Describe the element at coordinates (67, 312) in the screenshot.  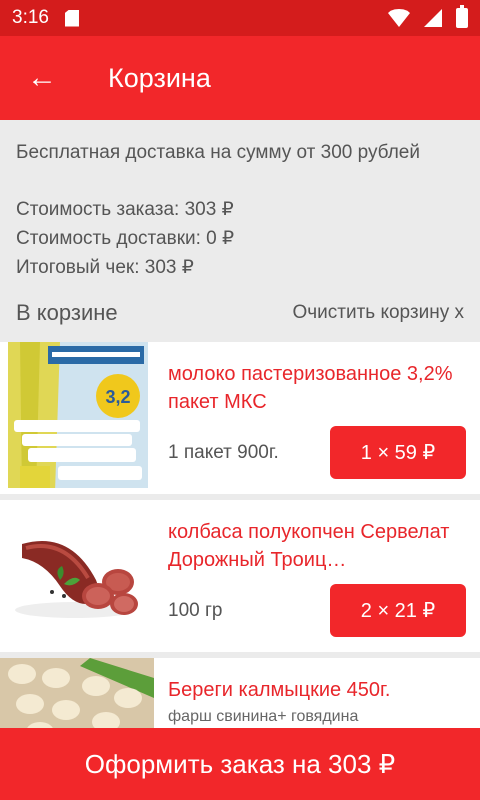
I see `in-cart-heading: В корзине` at that location.